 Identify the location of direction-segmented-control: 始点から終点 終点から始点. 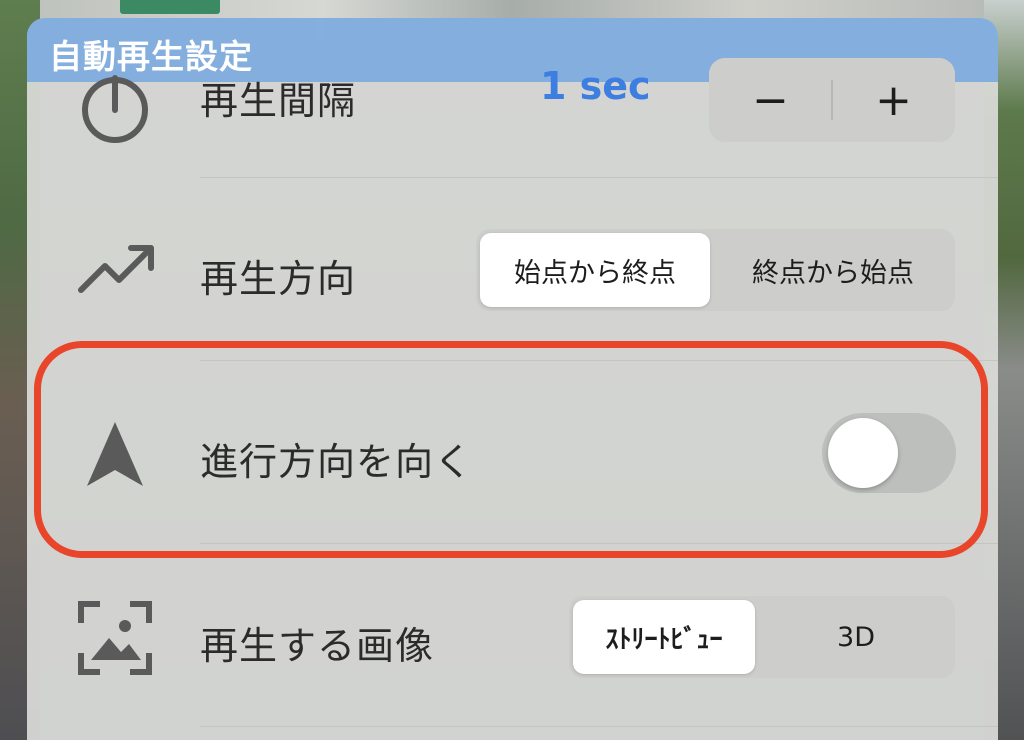
(715, 270).